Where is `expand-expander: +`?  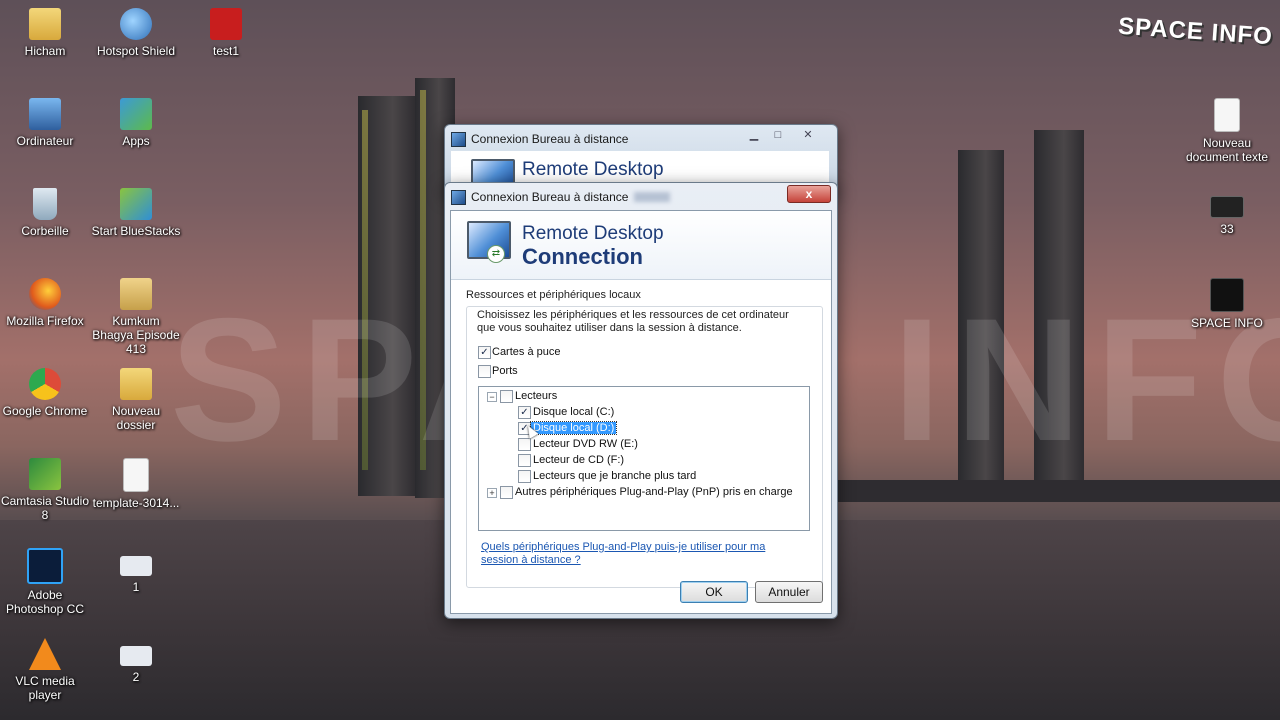 expand-expander: + is located at coordinates (492, 493).